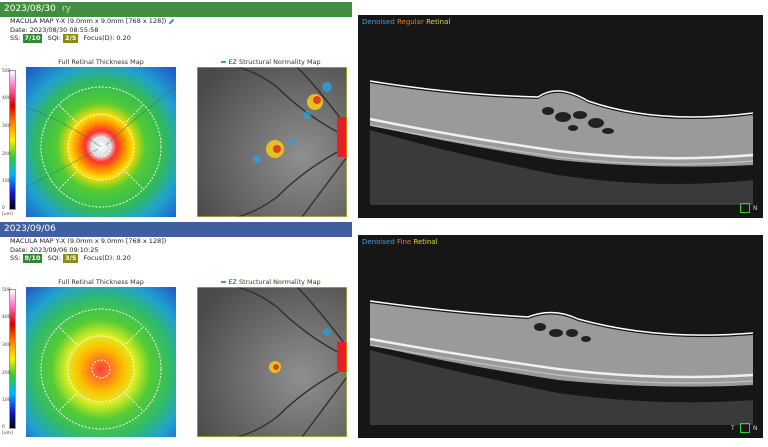  I want to click on sqi-badge: 3/5, so click(71, 258).